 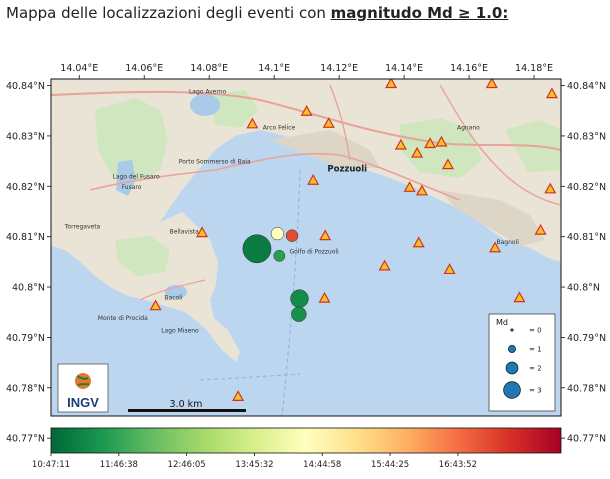 What do you see at coordinates (458, 465) in the screenshot?
I see `colorbar-label: 16:43:52` at bounding box center [458, 465].